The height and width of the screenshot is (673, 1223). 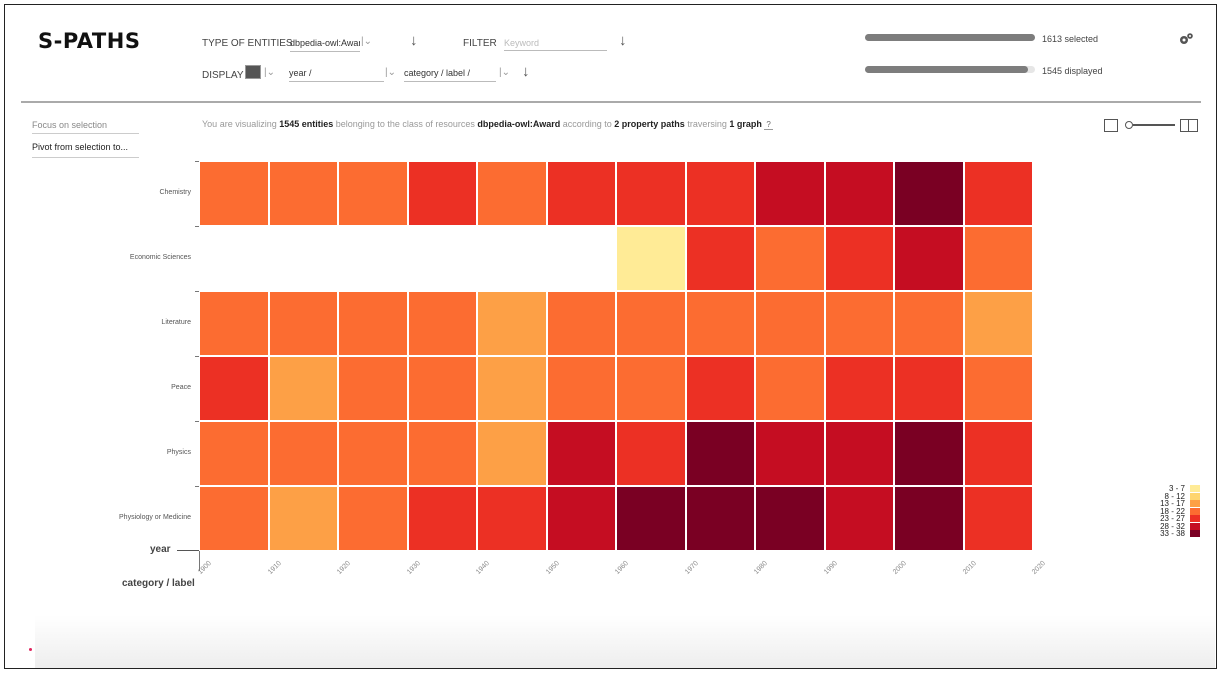 I want to click on display-down-arrow-icon: ↓, so click(x=526, y=71).